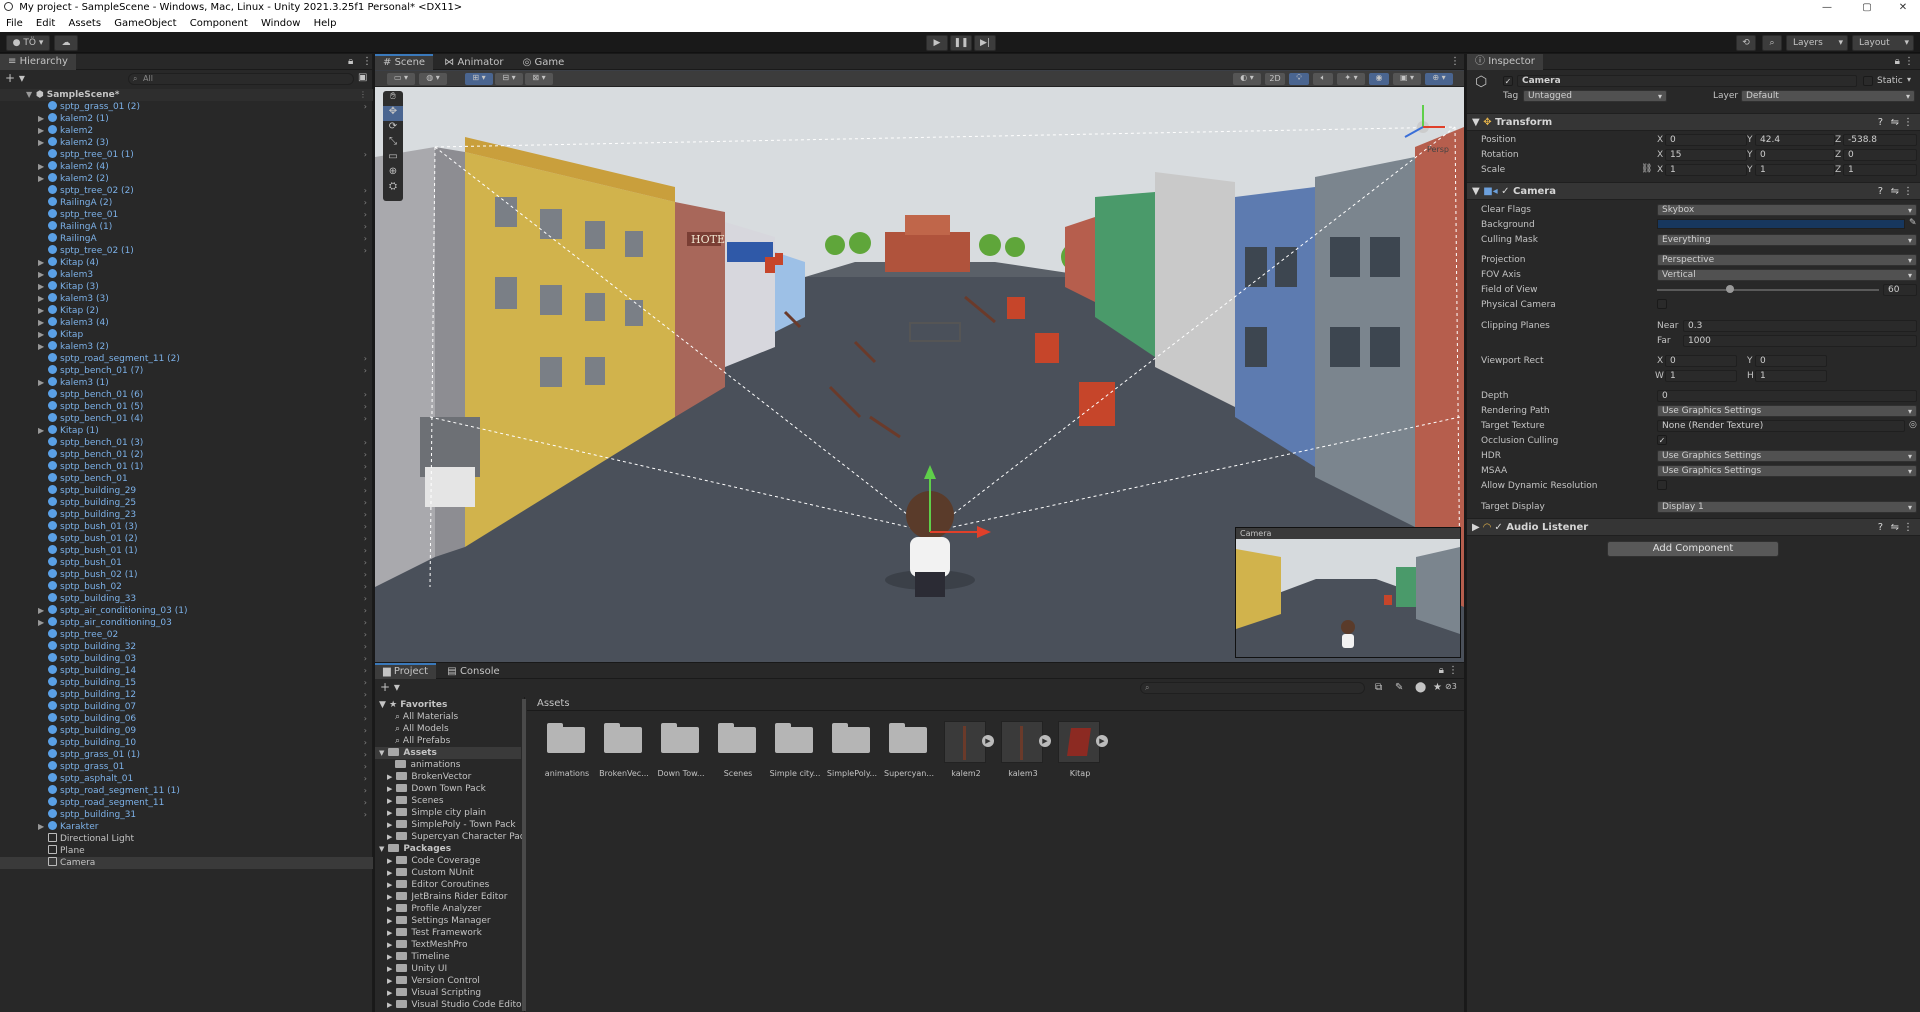  Describe the element at coordinates (1787, 275) in the screenshot. I see `fov-axis-dropdown: Vertical` at that location.